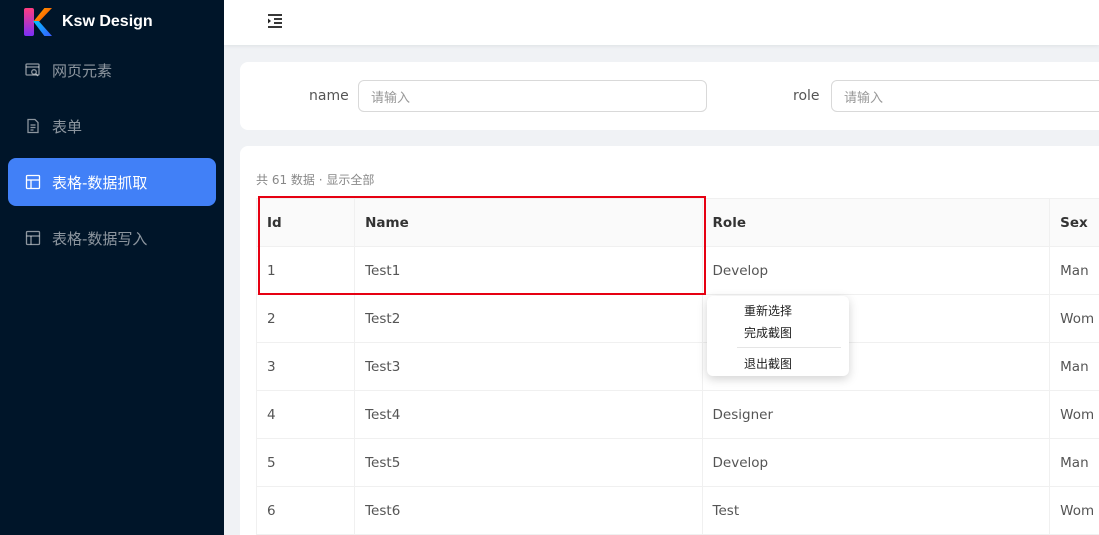  What do you see at coordinates (275, 21) in the screenshot?
I see `menu-fold-icon` at bounding box center [275, 21].